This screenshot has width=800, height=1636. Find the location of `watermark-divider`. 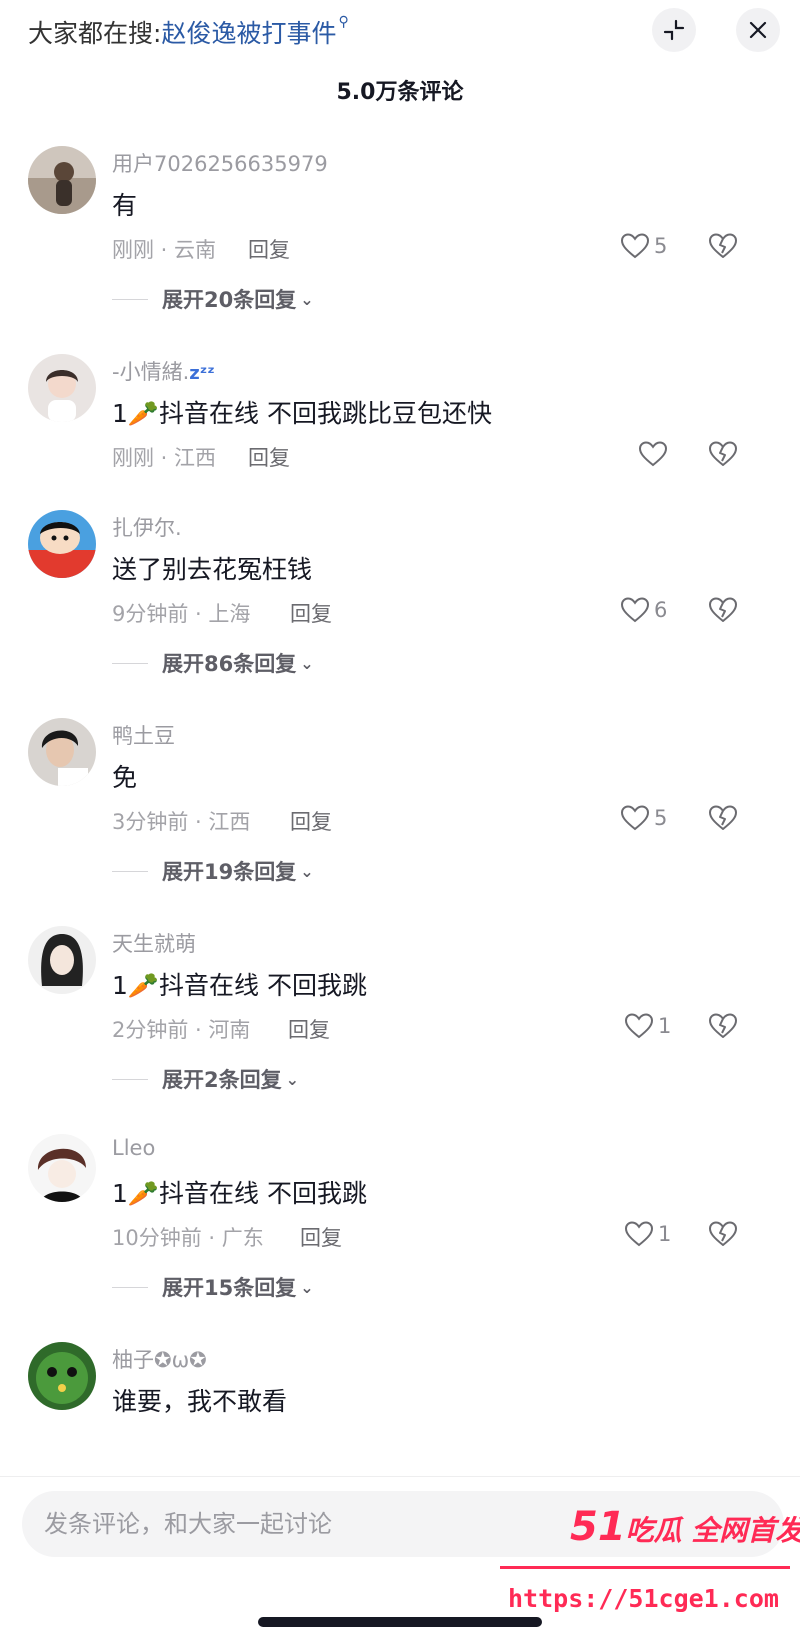

watermark-divider is located at coordinates (645, 1567).